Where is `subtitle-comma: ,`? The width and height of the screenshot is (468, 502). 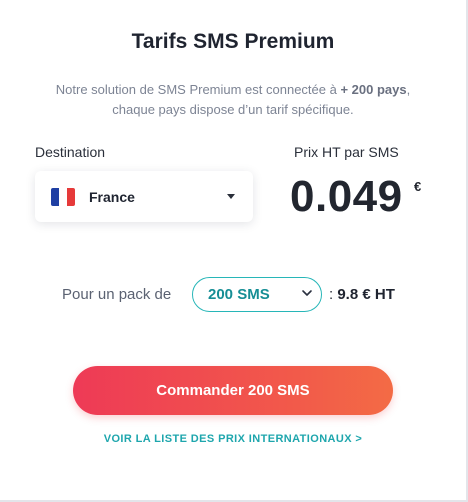
subtitle-comma: , is located at coordinates (408, 89).